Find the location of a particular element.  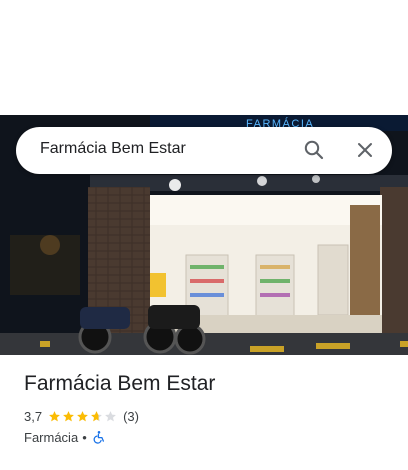

rating-value: 3,7 is located at coordinates (33, 416).